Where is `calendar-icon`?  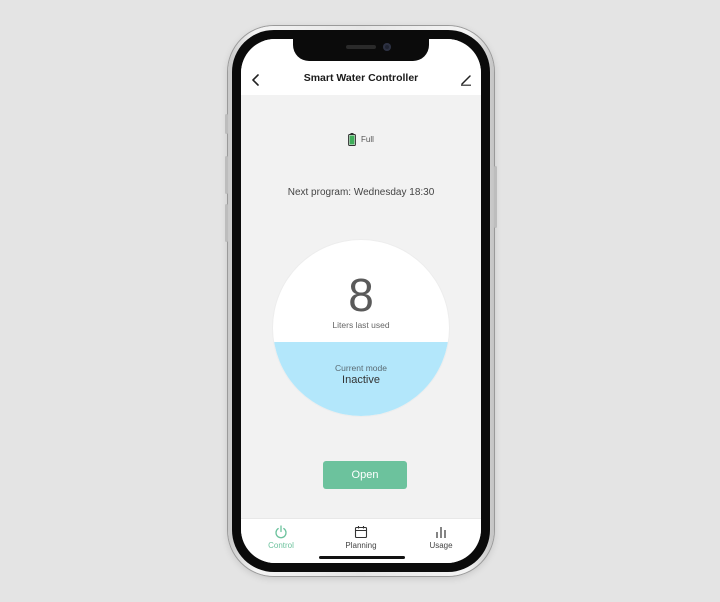
calendar-icon is located at coordinates (361, 532).